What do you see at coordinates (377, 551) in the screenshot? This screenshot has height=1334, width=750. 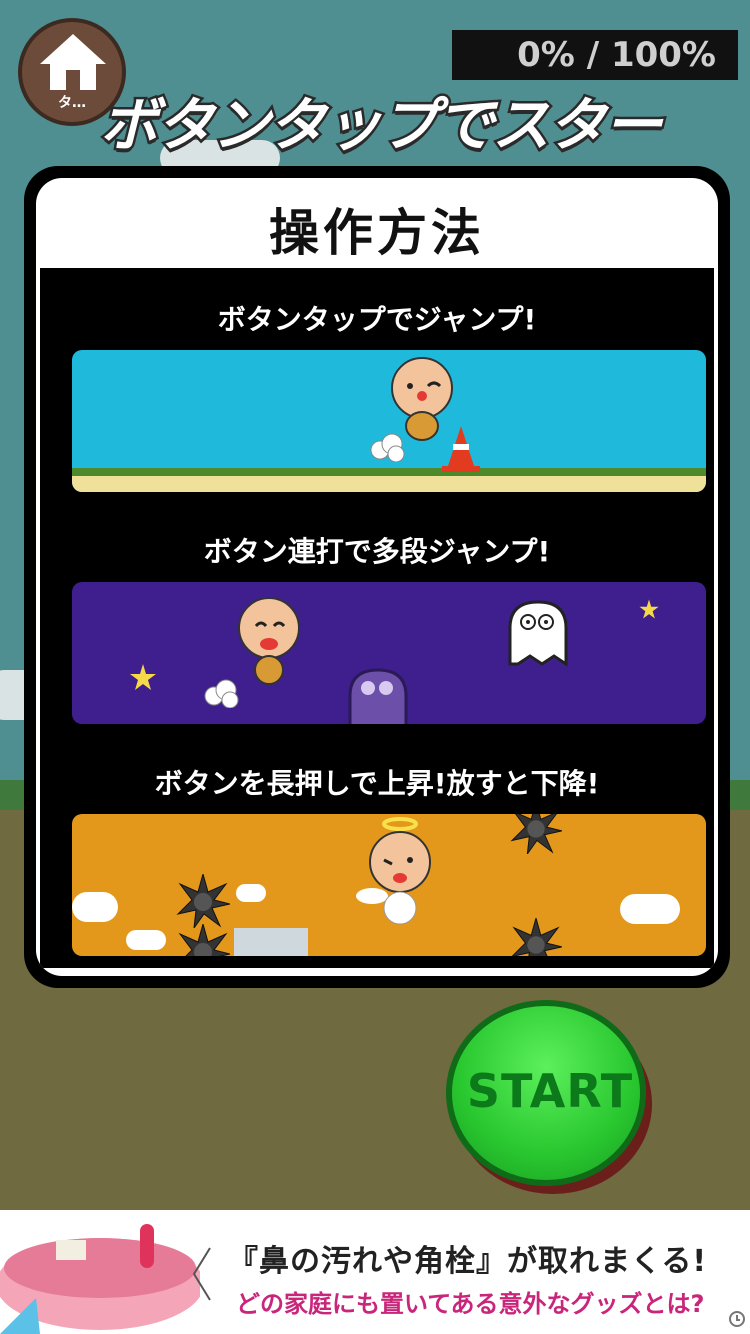 I see `instruction-caption-2: ボタン連打で多段ジャンプ!` at bounding box center [377, 551].